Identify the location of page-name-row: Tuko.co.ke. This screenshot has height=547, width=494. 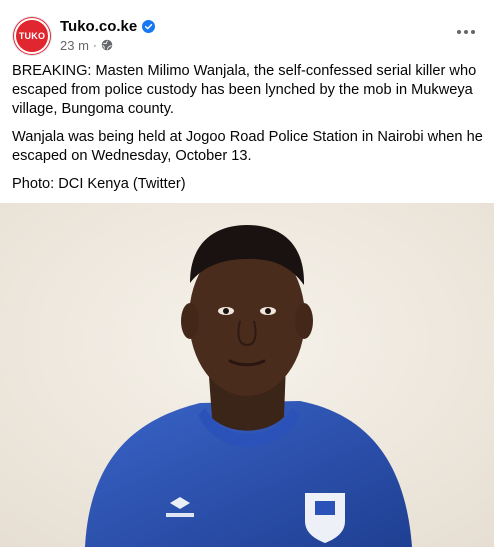
(108, 26).